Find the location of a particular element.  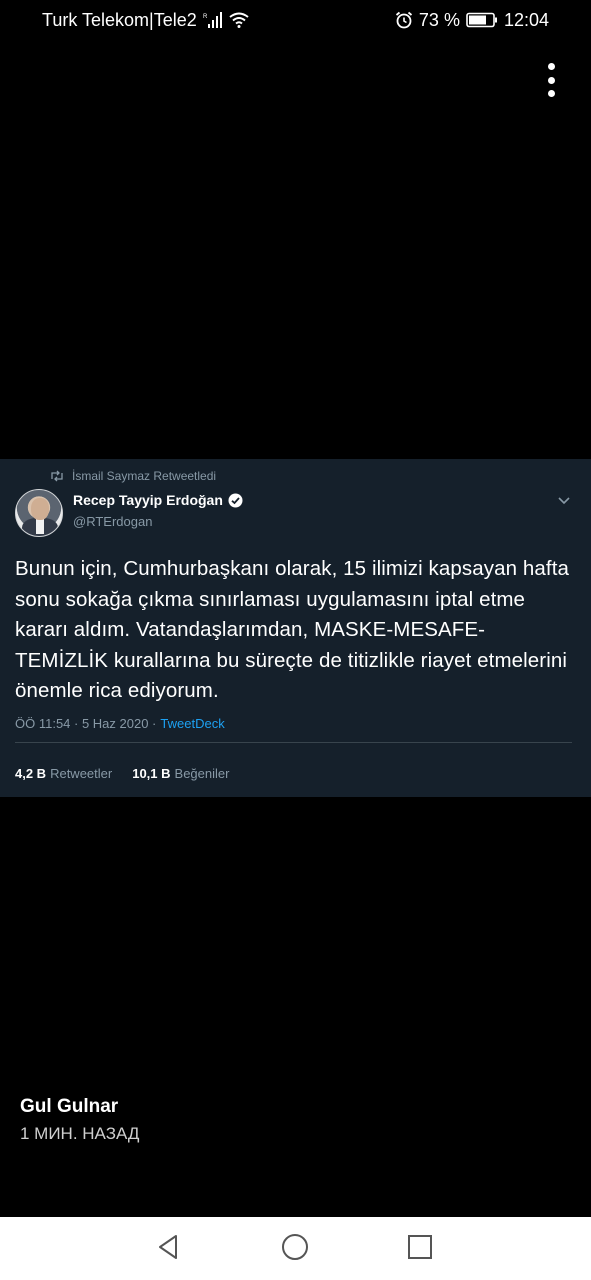

back-button is located at coordinates (169, 1249).